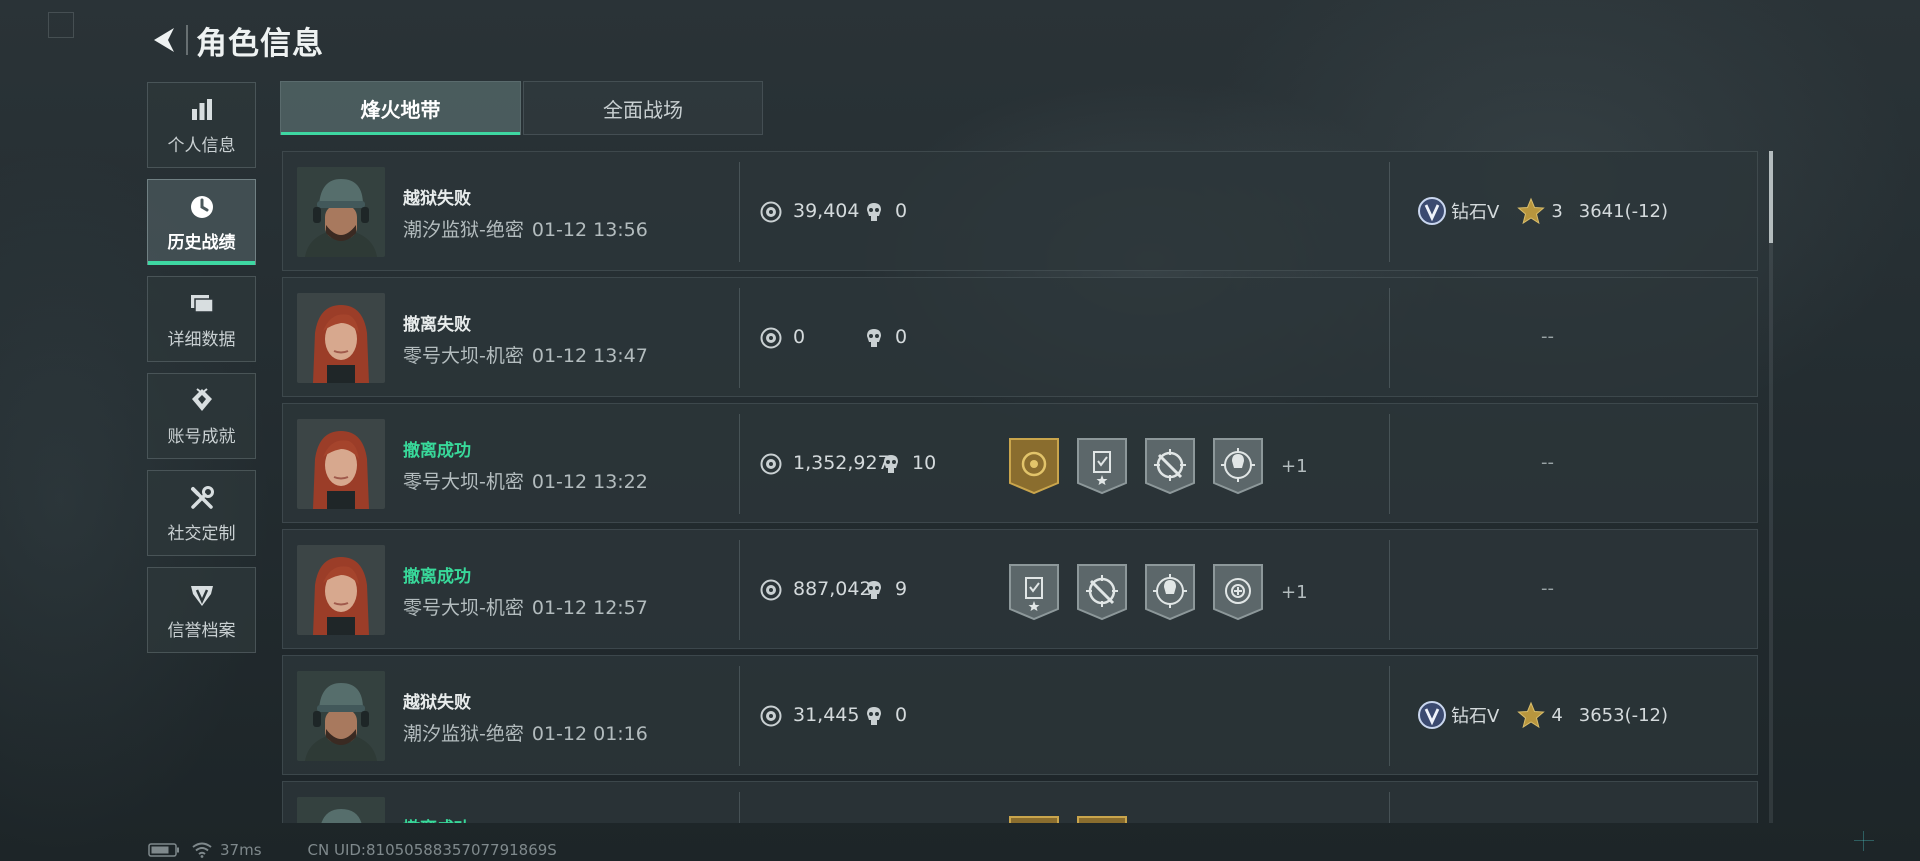 This screenshot has width=1920, height=861. Describe the element at coordinates (1542, 715) in the screenshot. I see `rank-info: 钻石V 4 3653(-12)` at that location.